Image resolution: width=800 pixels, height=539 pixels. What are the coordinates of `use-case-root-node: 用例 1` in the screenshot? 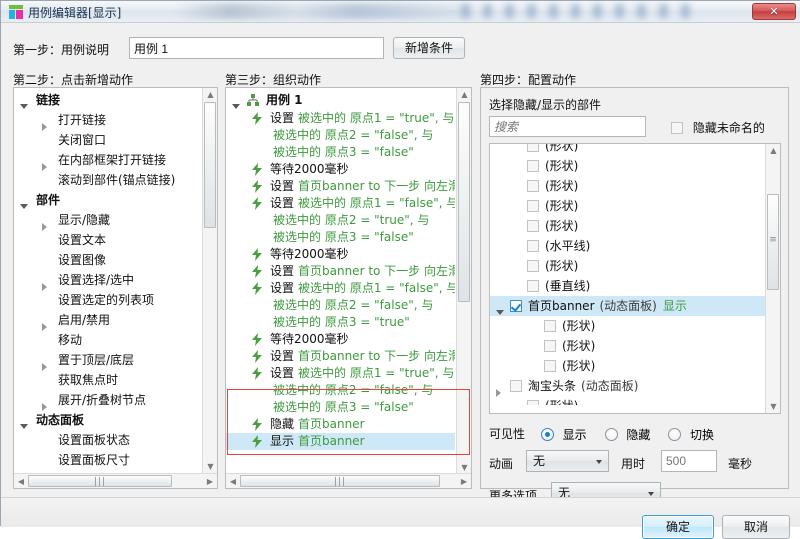 It's located at (340, 100).